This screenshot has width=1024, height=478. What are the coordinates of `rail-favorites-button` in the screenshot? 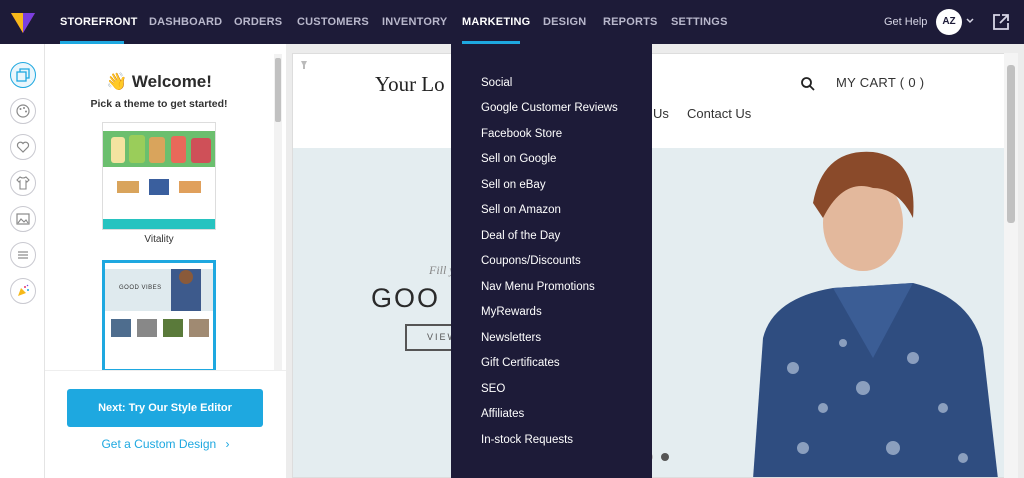 It's located at (23, 147).